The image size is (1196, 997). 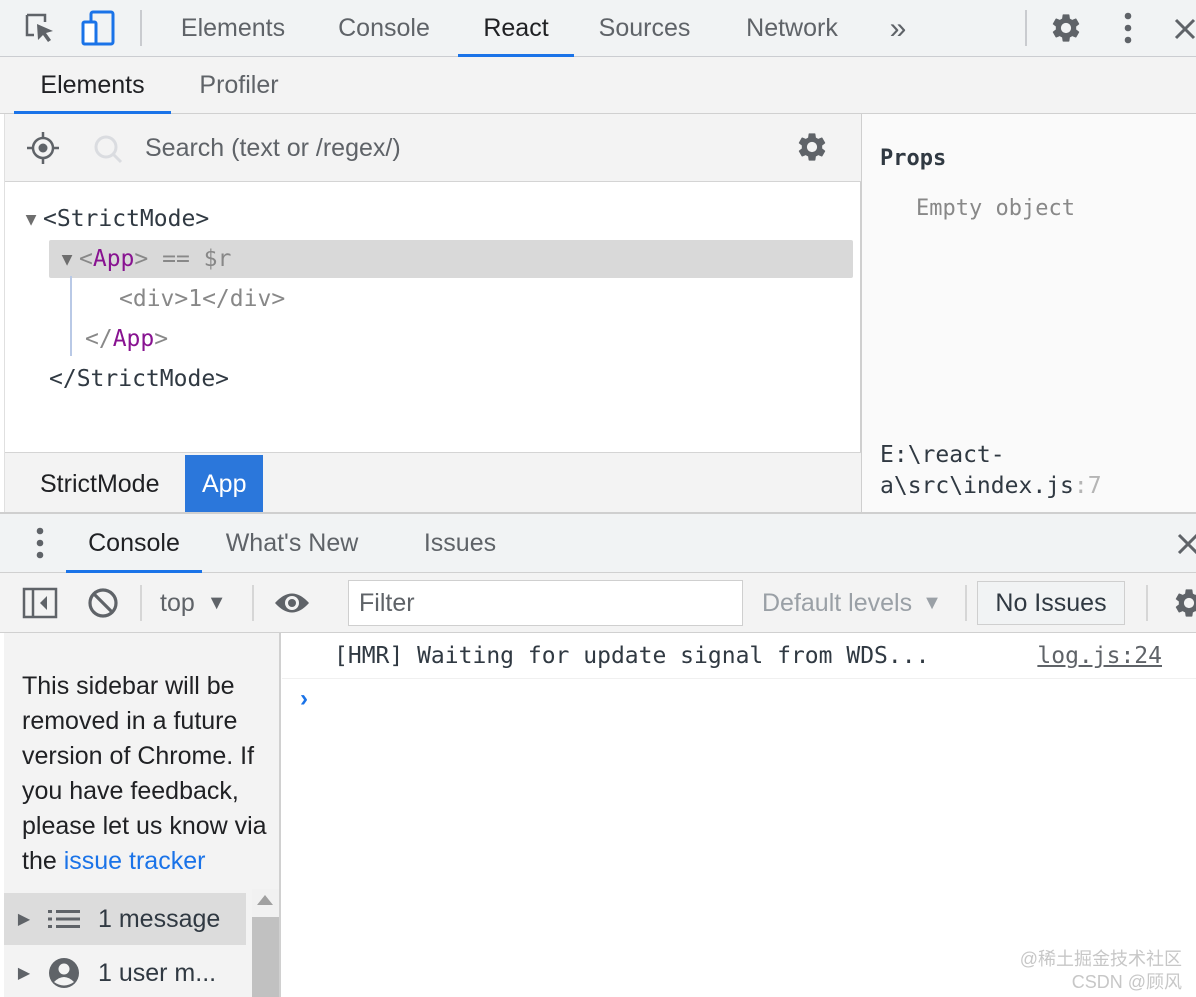 What do you see at coordinates (126, 219) in the screenshot?
I see `tree-tag-text: <StrictMode>` at bounding box center [126, 219].